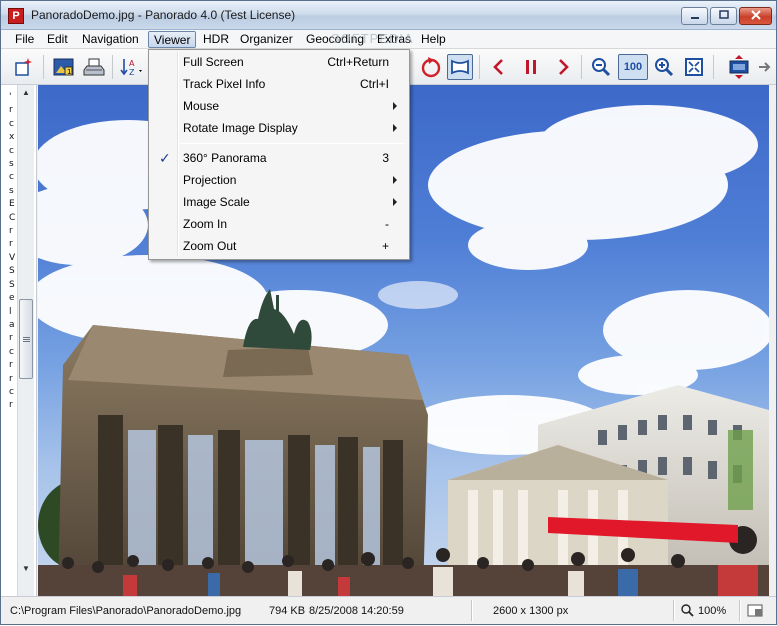  Describe the element at coordinates (279, 106) in the screenshot. I see `menu-item-mouse: Mouse` at that location.